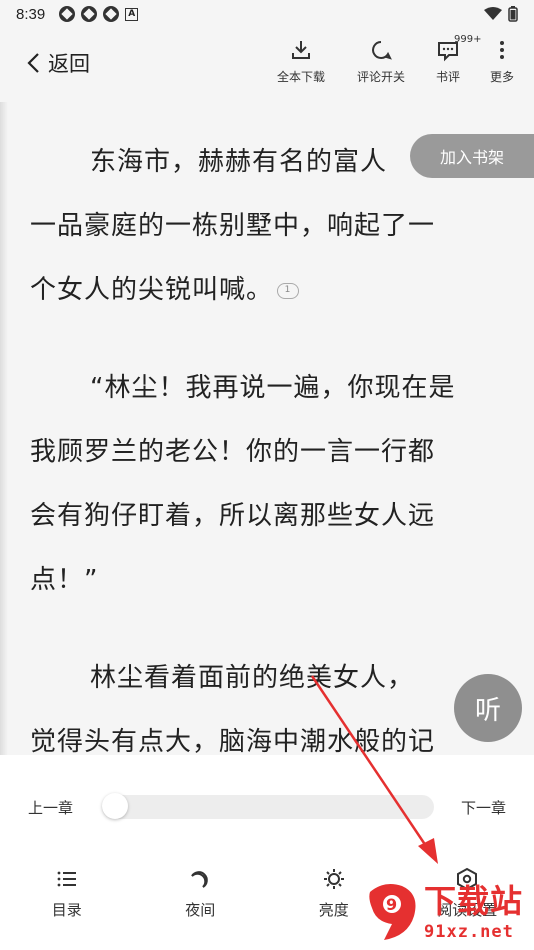 This screenshot has width=534, height=950. I want to click on watermark-logo-text: 9, so click(391, 904).